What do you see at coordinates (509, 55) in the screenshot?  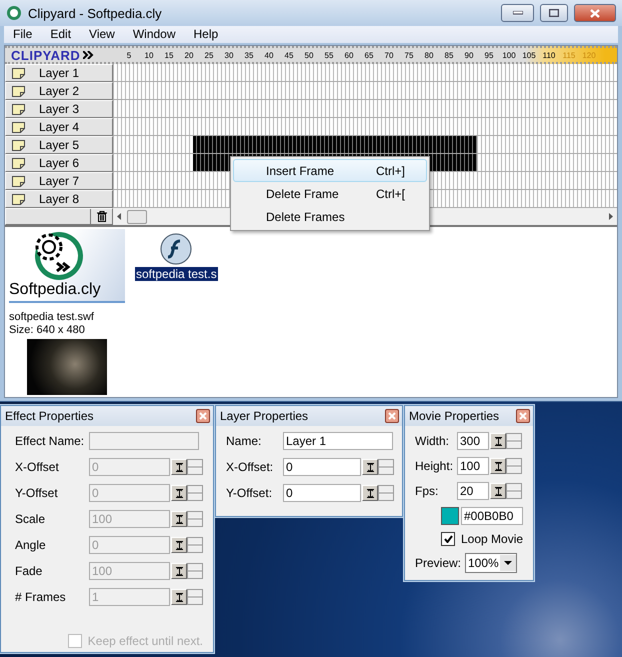 I see `ruler-tick-label: 100` at bounding box center [509, 55].